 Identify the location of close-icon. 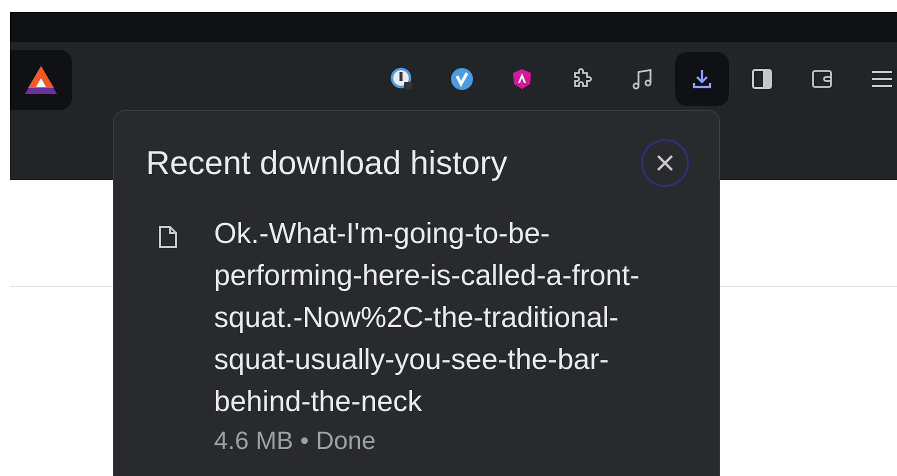
(665, 163).